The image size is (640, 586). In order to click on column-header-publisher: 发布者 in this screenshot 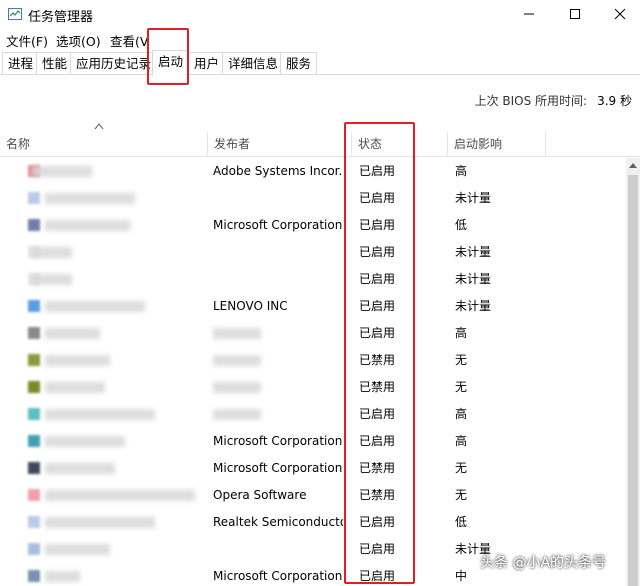, I will do `click(280, 144)`.